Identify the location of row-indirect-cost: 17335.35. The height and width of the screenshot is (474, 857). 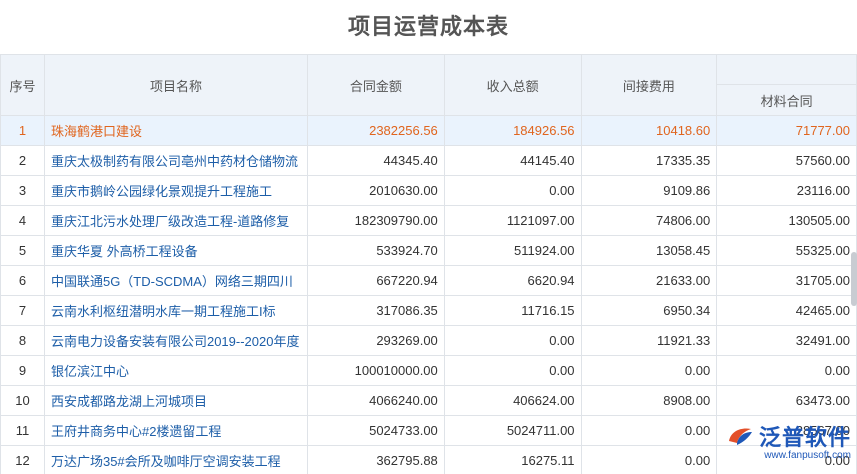
(649, 160).